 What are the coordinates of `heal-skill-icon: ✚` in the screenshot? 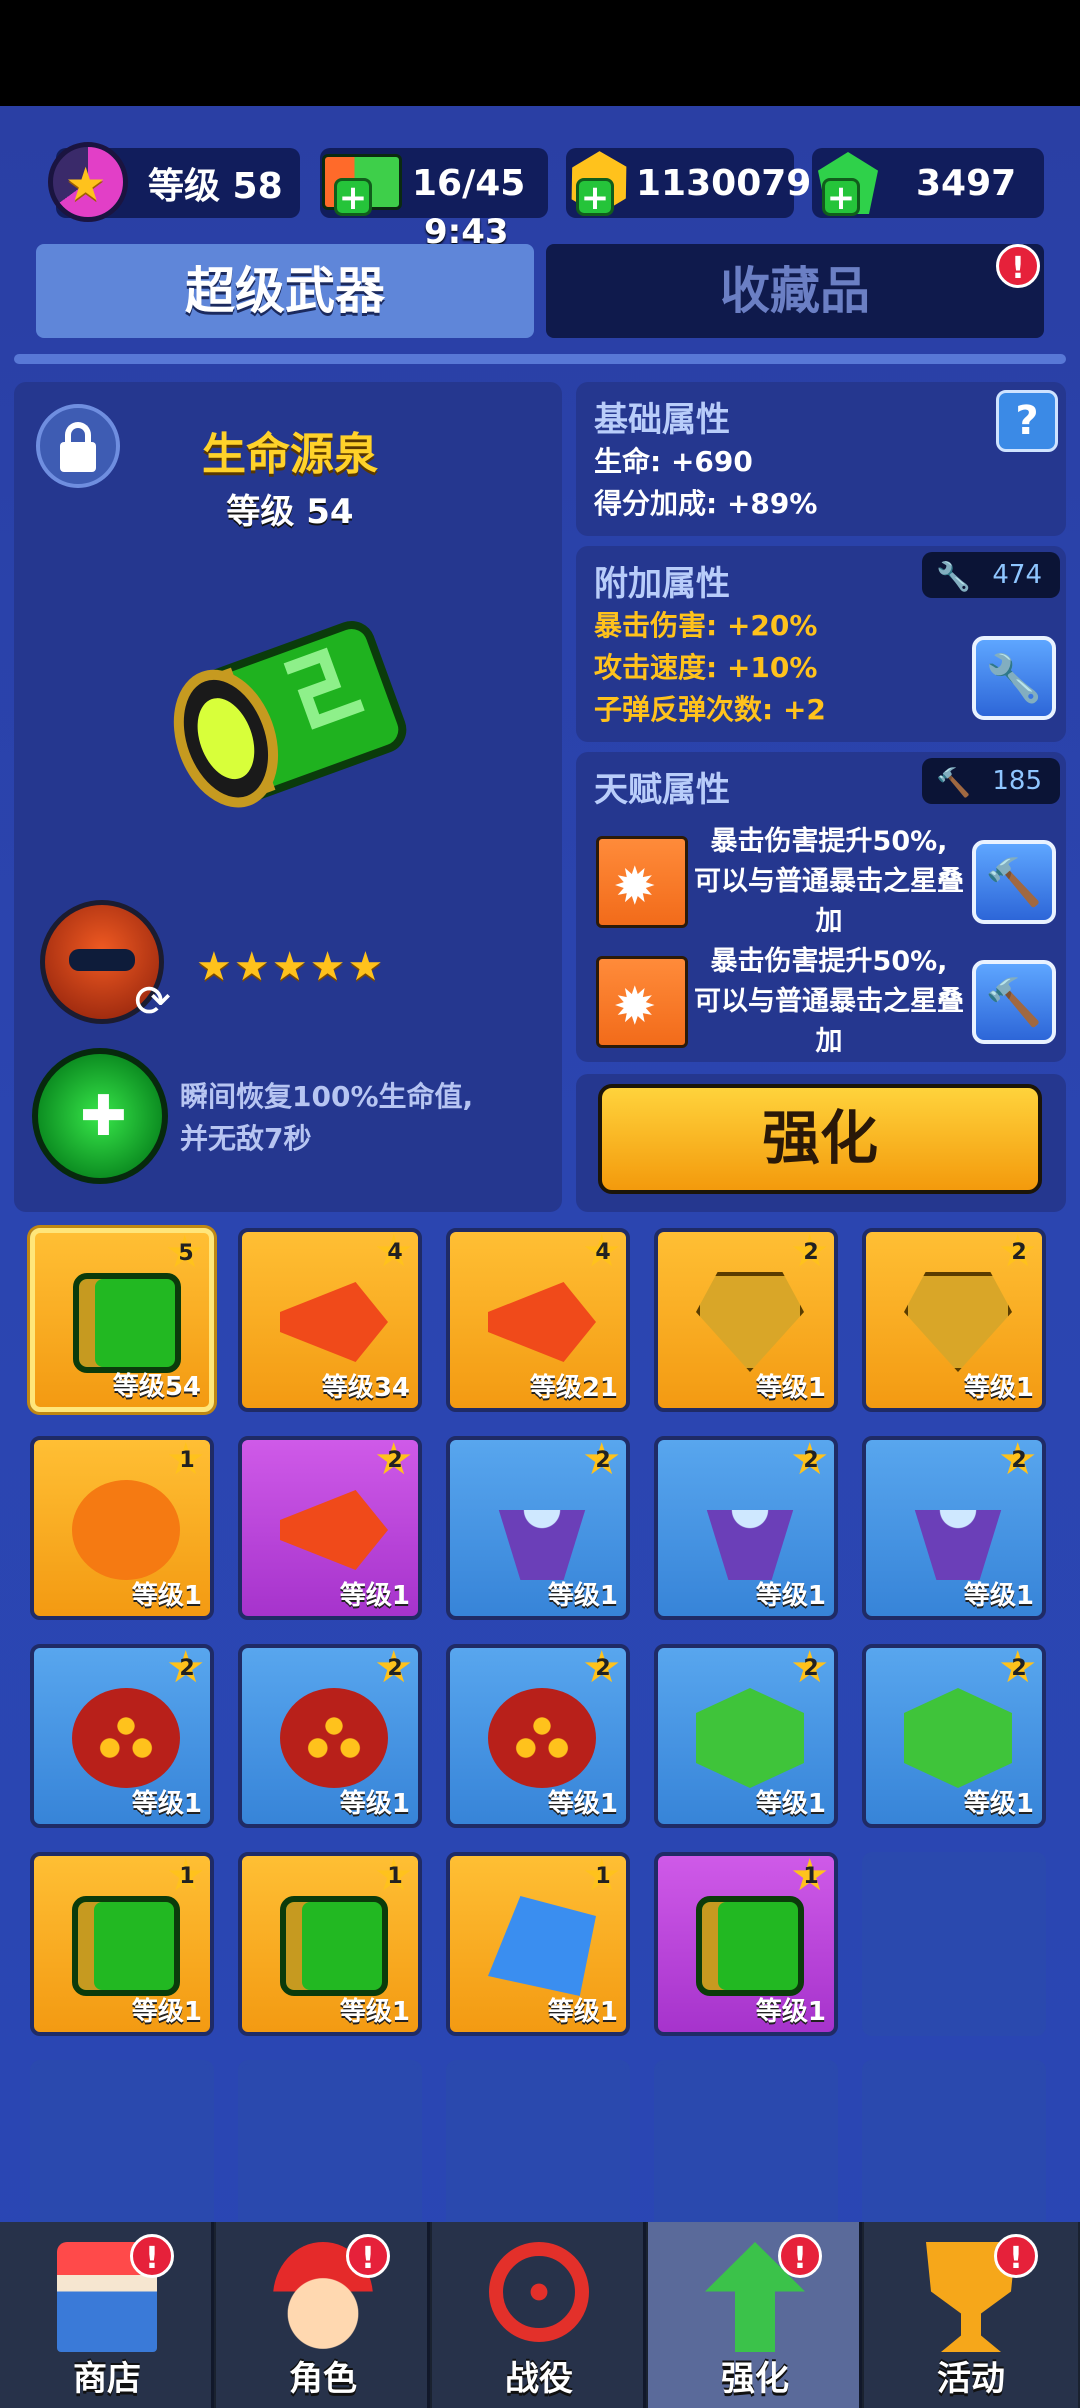 It's located at (100, 1116).